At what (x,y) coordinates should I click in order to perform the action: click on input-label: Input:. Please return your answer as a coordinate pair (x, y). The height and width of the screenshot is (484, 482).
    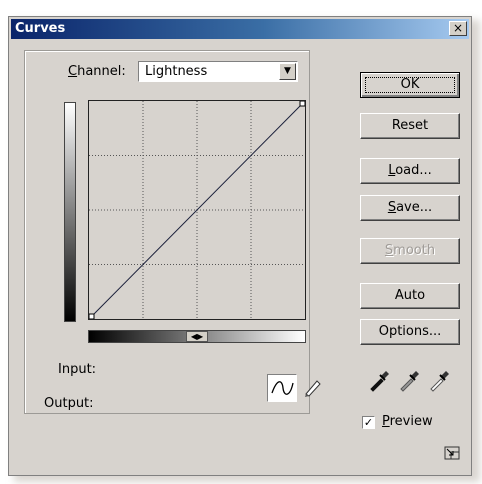
    Looking at the image, I should click on (77, 369).